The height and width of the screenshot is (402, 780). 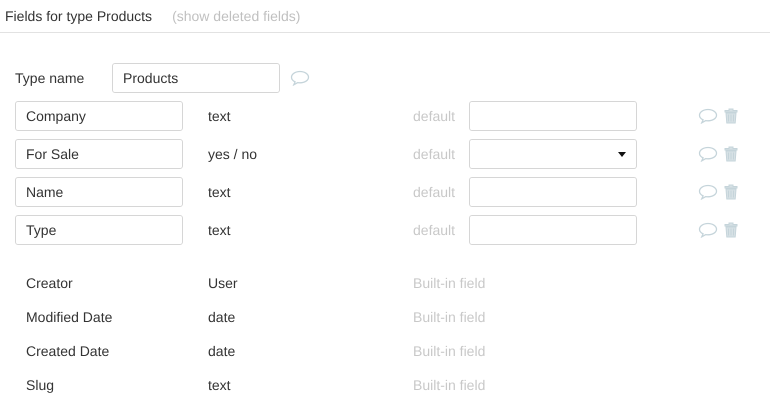 I want to click on field-name: Creator, so click(x=50, y=283).